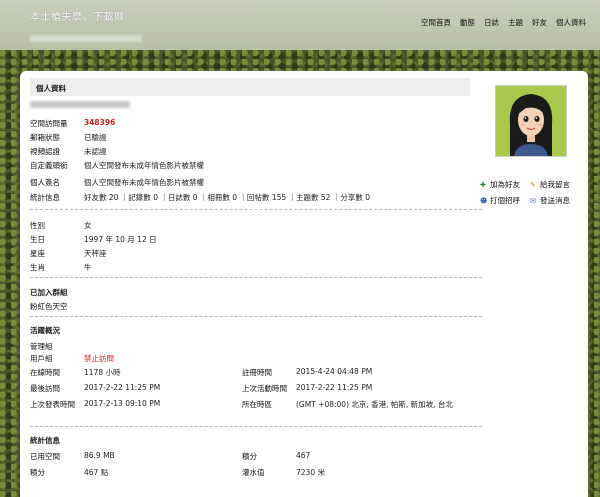 The image size is (600, 497). What do you see at coordinates (491, 22) in the screenshot?
I see `nav-blog: 日誌` at bounding box center [491, 22].